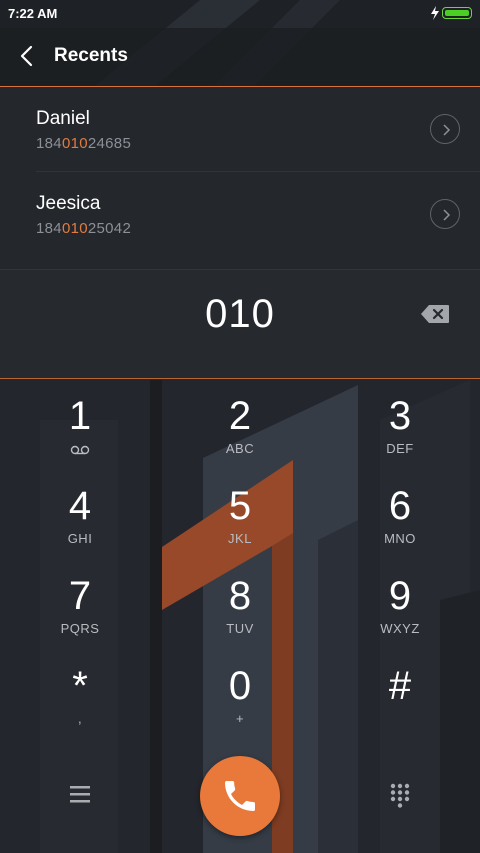 The image size is (480, 853). I want to click on key-hash: #, so click(400, 707).